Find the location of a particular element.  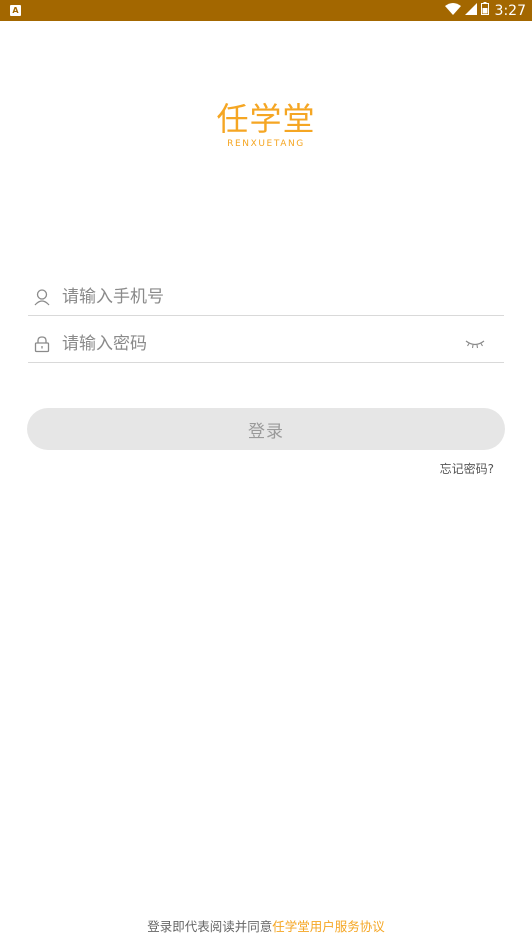

app-notification-icon: A is located at coordinates (15, 10).